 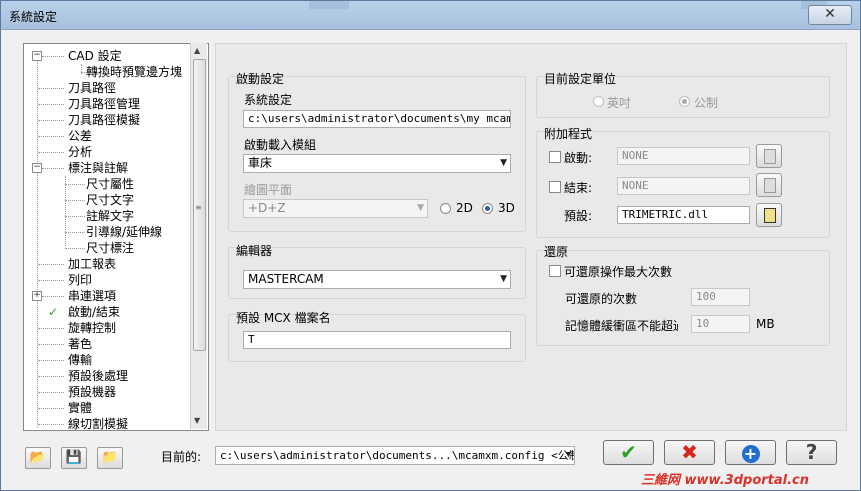 I want to click on radio-3d, so click(x=487, y=208).